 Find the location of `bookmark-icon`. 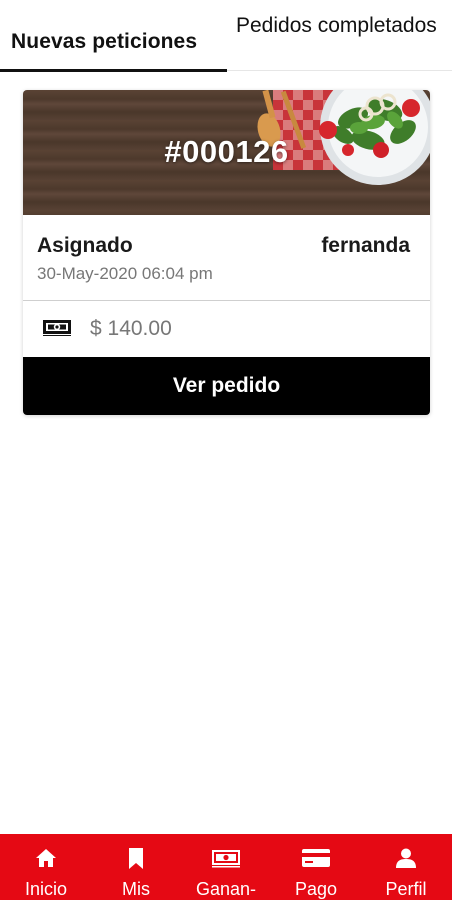

bookmark-icon is located at coordinates (136, 861).